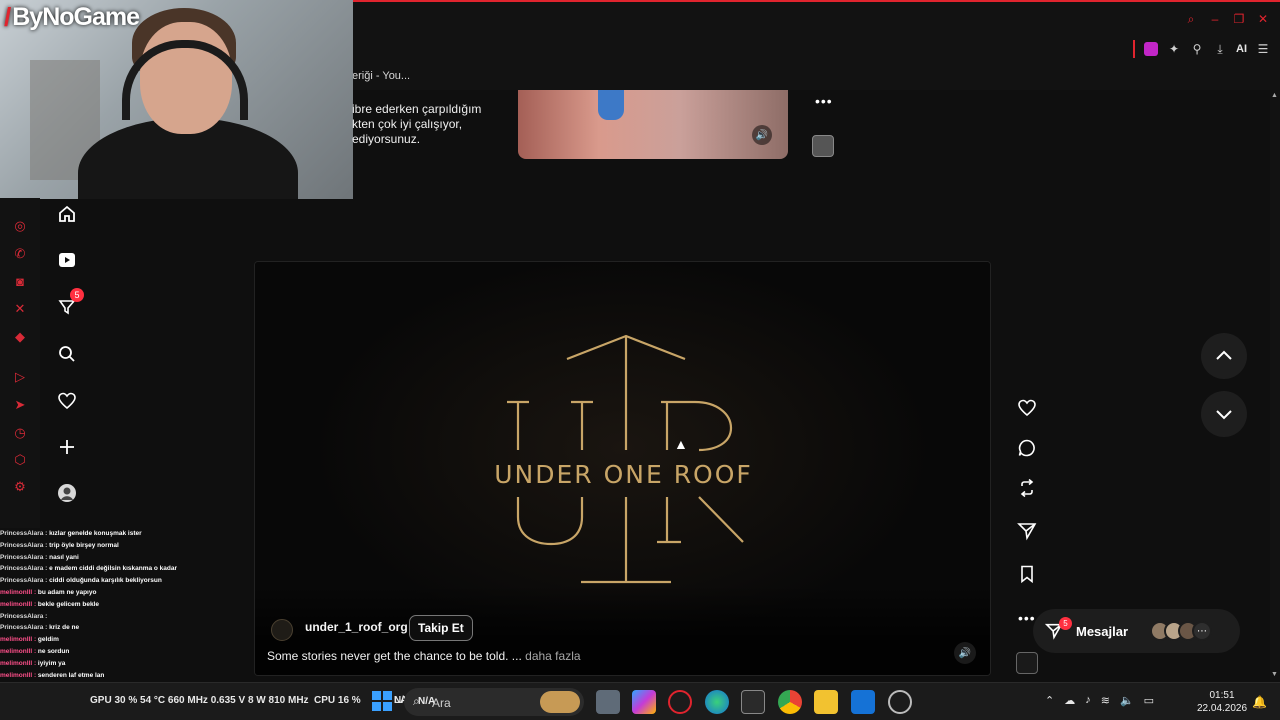 The width and height of the screenshot is (1280, 720). Describe the element at coordinates (20, 460) in the screenshot. I see `extensions-icon: ⬡` at that location.